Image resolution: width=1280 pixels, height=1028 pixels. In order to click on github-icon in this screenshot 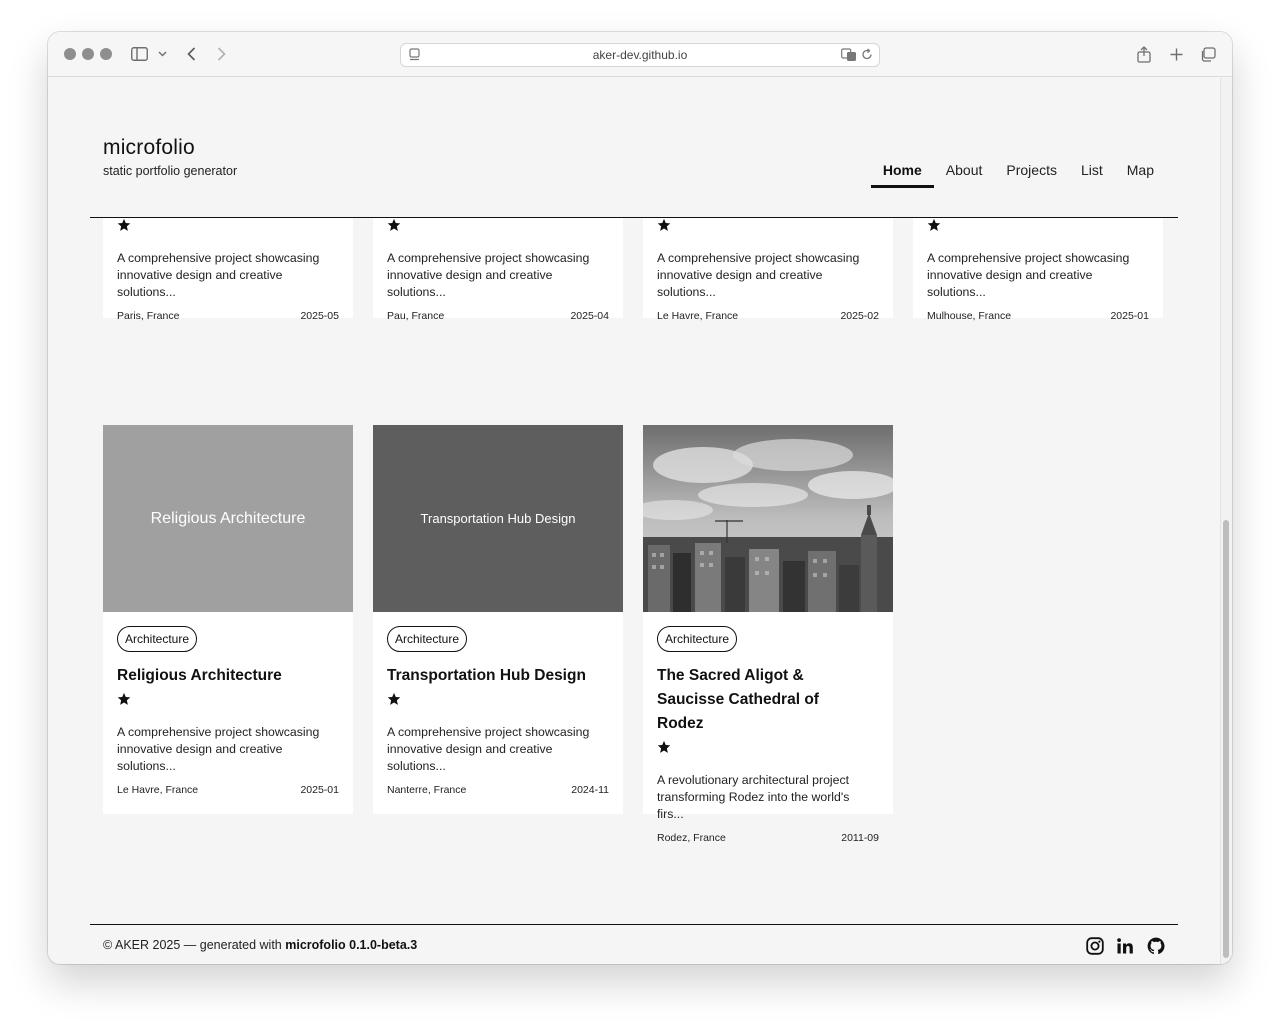, I will do `click(1156, 946)`.